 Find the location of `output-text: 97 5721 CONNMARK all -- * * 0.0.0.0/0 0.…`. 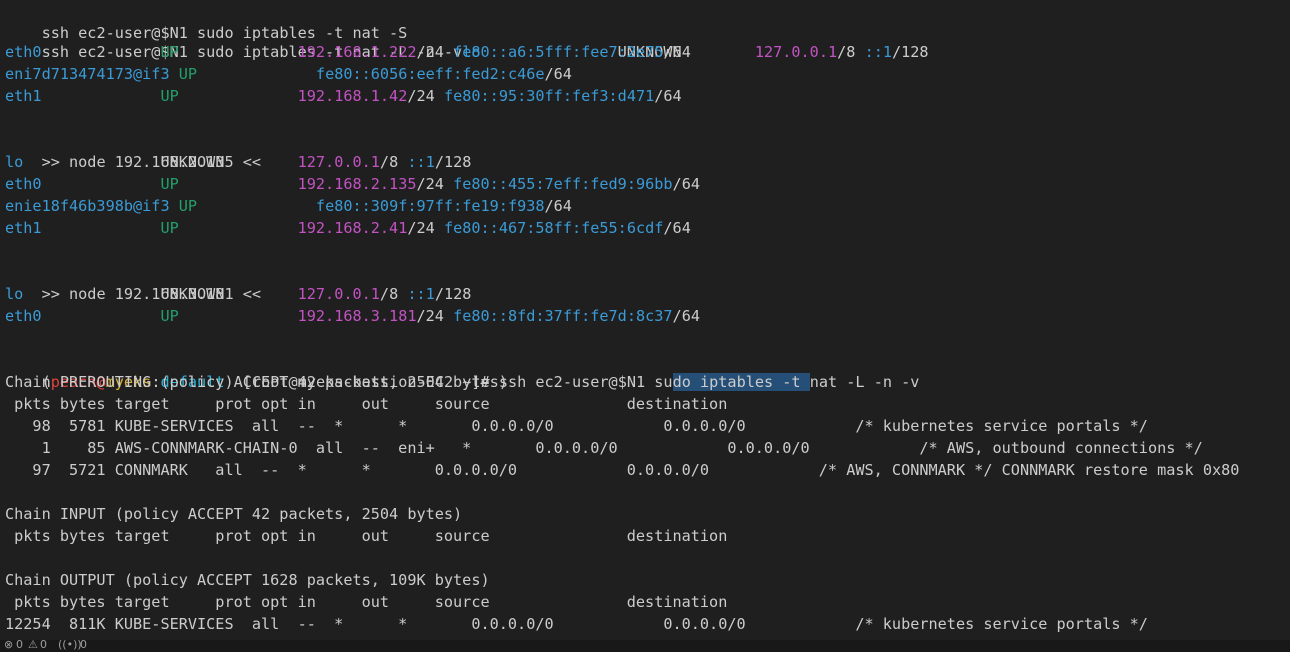

output-text: 97 5721 CONNMARK all -- * * 0.0.0.0/0 0.… is located at coordinates (622, 470).